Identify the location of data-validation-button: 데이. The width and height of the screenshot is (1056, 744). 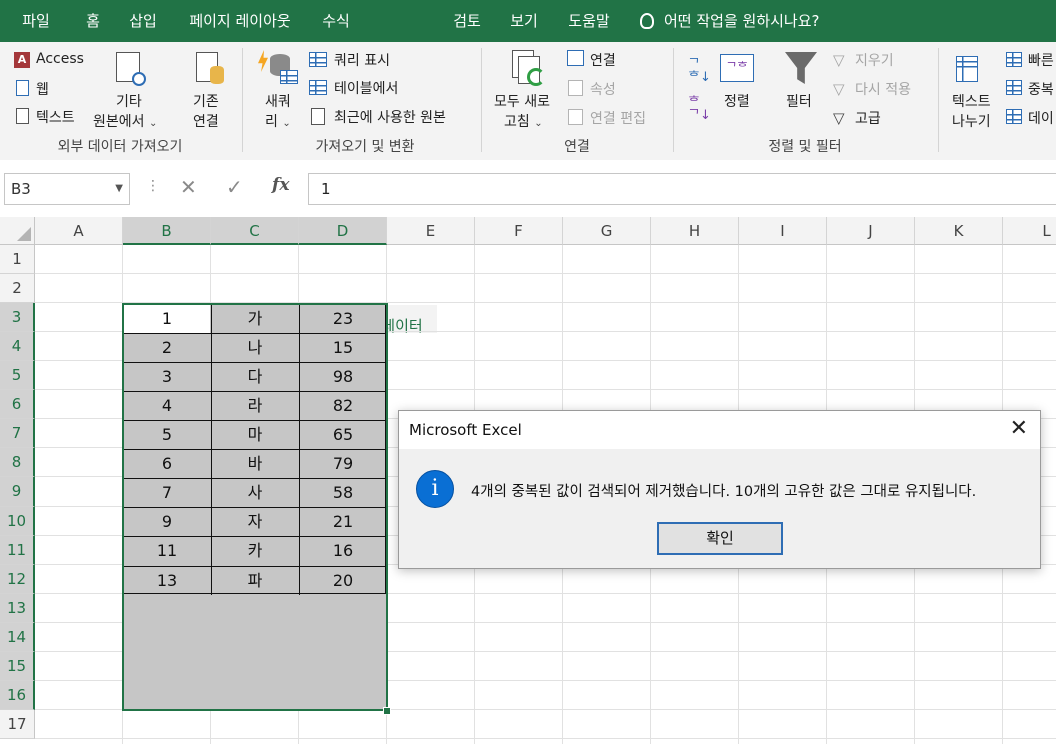
(1041, 118).